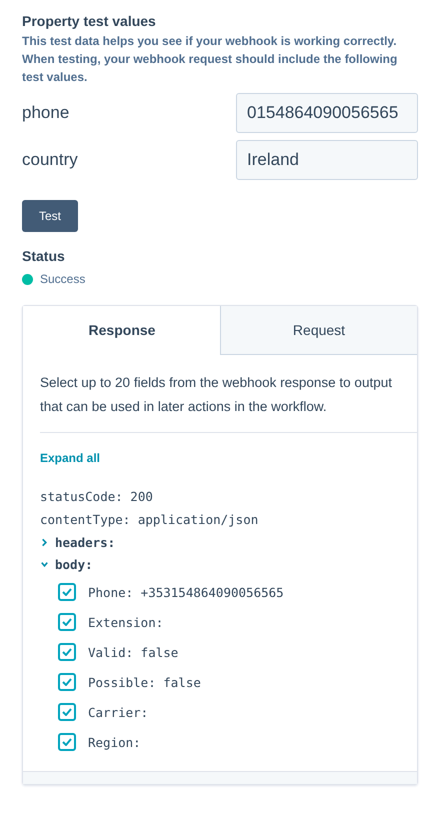 Image resolution: width=439 pixels, height=828 pixels. Describe the element at coordinates (121, 330) in the screenshot. I see `tab: Response` at that location.